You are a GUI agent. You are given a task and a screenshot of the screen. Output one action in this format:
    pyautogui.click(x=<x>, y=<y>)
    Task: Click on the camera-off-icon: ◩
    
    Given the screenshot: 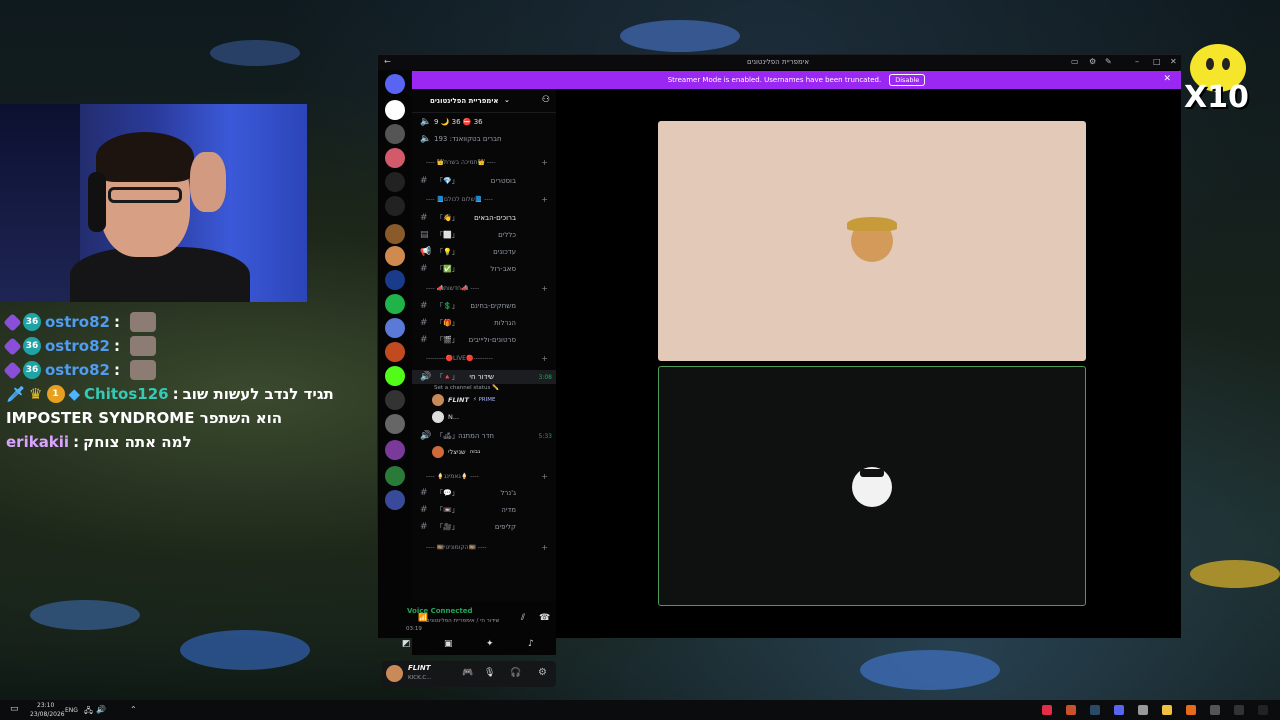 What is the action you would take?
    pyautogui.click(x=406, y=644)
    